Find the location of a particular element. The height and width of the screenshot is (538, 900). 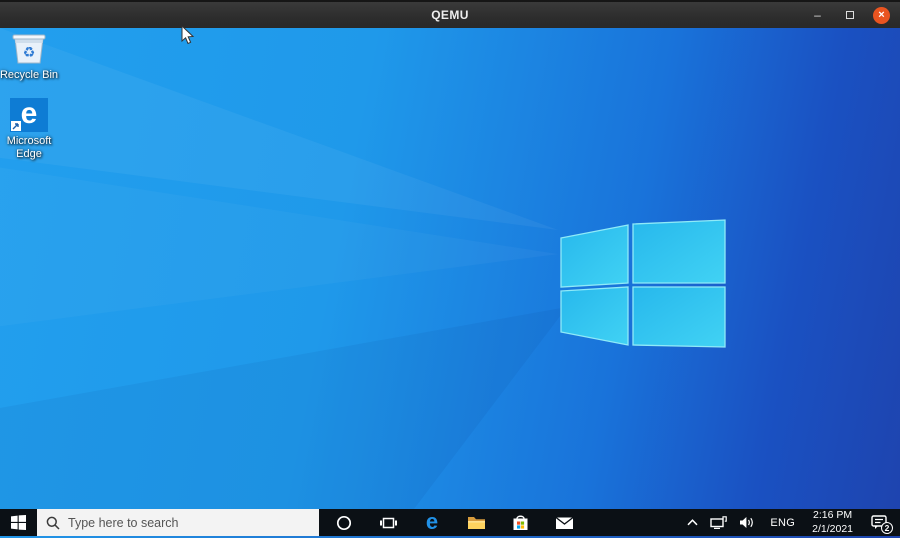

taskbar-item-store is located at coordinates (520, 522).